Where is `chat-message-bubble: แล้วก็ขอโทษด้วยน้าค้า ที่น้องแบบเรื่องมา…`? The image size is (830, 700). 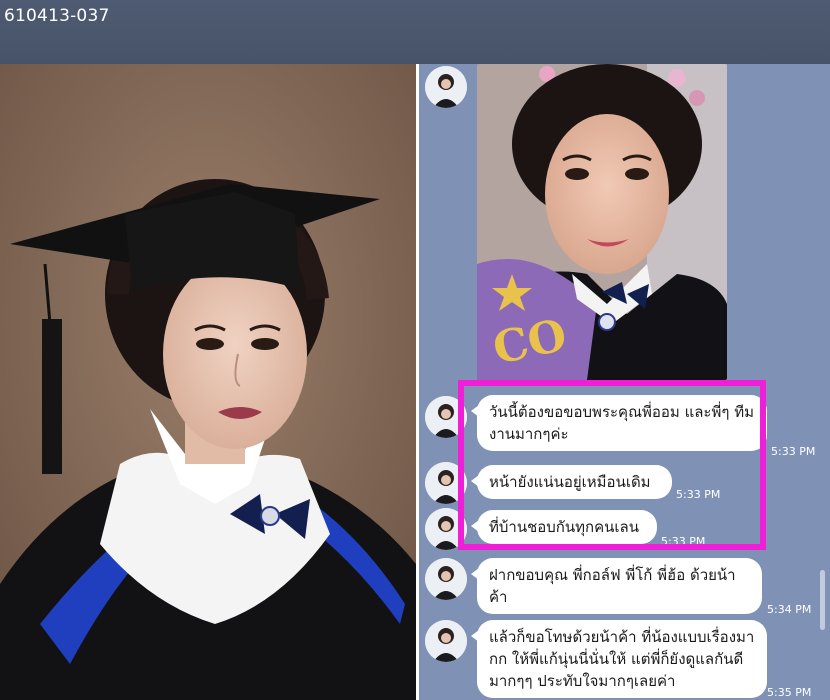 chat-message-bubble: แล้วก็ขอโทษด้วยน้าค้า ที่น้องแบบเรื่องมา… is located at coordinates (619, 659).